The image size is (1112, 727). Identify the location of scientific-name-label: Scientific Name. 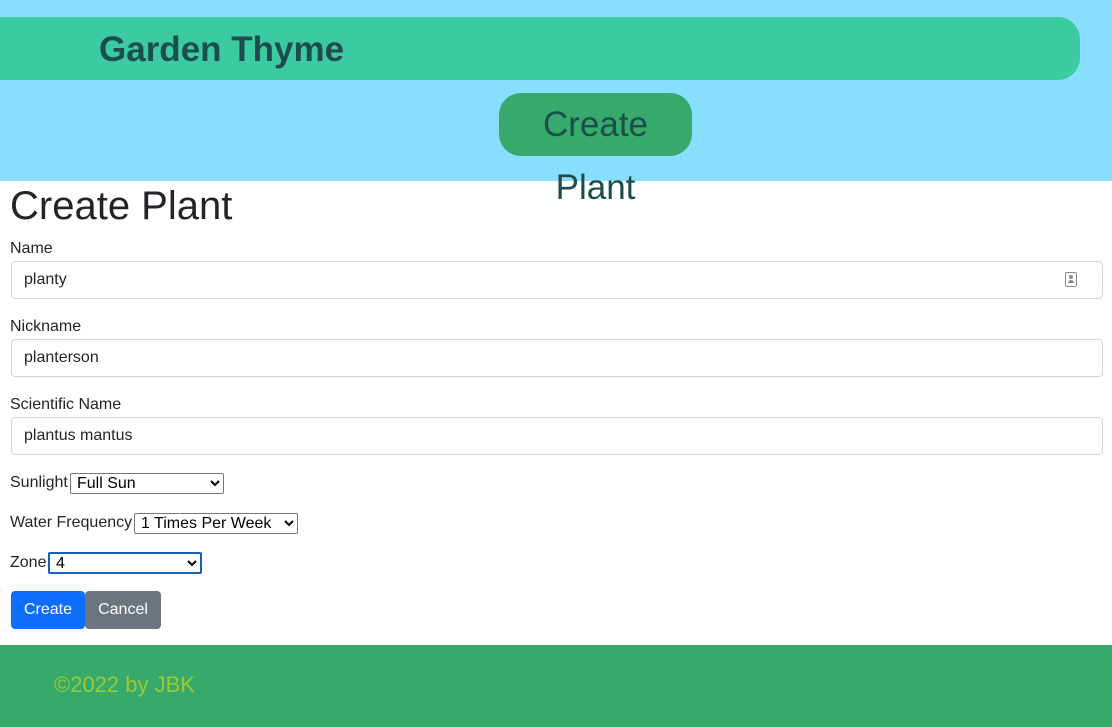
(66, 404).